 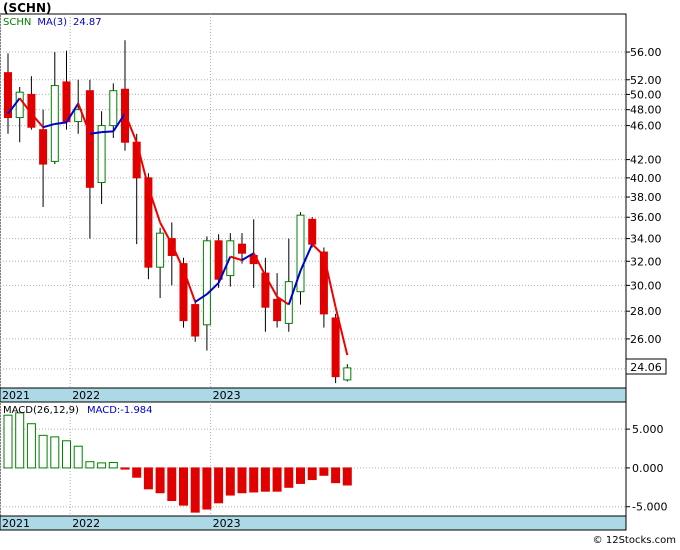 I want to click on macd-y-tick-label: 5.000, so click(x=648, y=429).